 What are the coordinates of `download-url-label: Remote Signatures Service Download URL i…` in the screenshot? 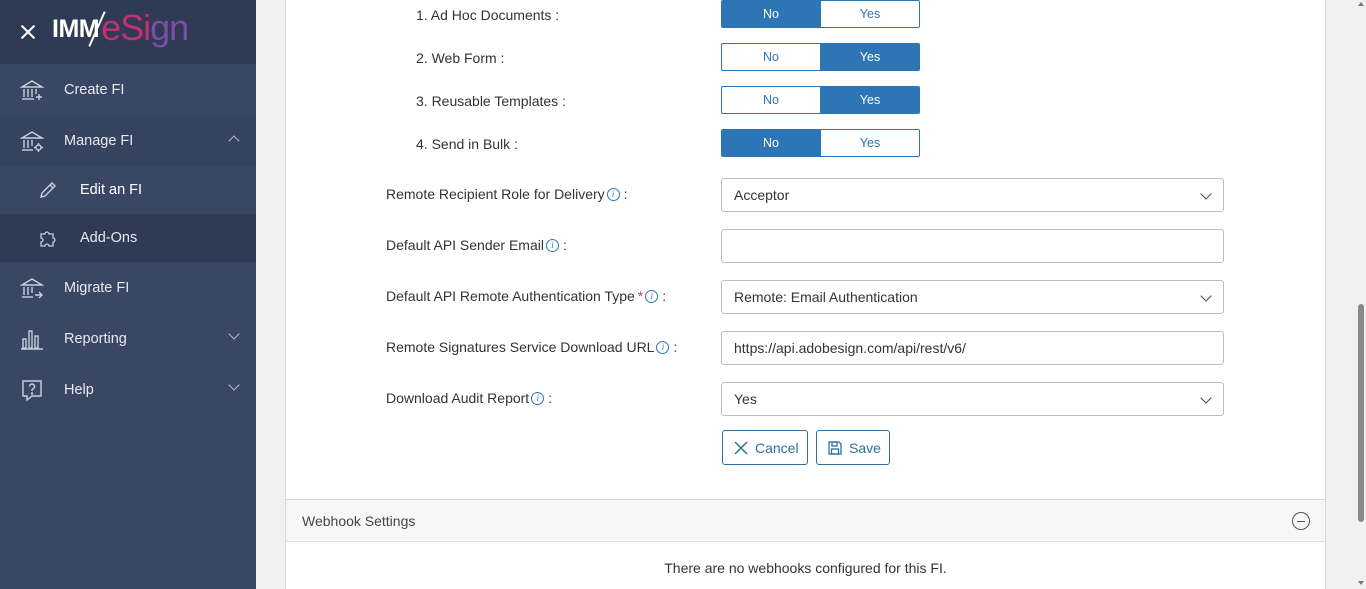 It's located at (532, 347).